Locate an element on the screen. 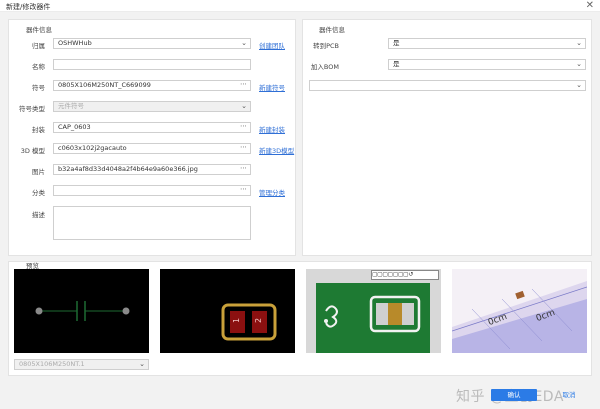 This screenshot has width=600, height=409. add-bom-value: 是 is located at coordinates (396, 64).